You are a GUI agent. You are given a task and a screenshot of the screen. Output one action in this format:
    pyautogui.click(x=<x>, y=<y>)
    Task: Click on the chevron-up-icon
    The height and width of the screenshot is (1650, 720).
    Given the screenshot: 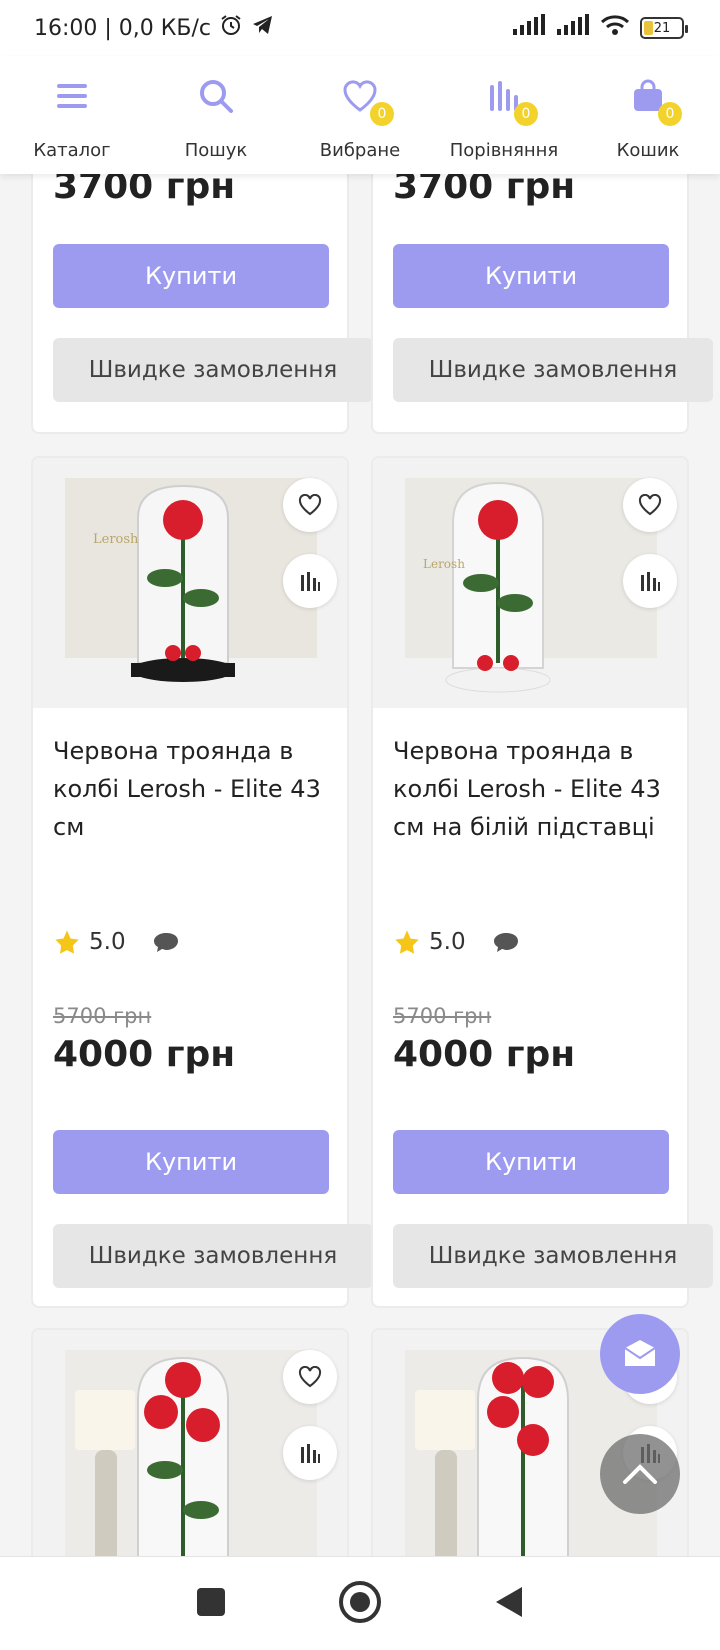 What is the action you would take?
    pyautogui.click(x=640, y=1474)
    